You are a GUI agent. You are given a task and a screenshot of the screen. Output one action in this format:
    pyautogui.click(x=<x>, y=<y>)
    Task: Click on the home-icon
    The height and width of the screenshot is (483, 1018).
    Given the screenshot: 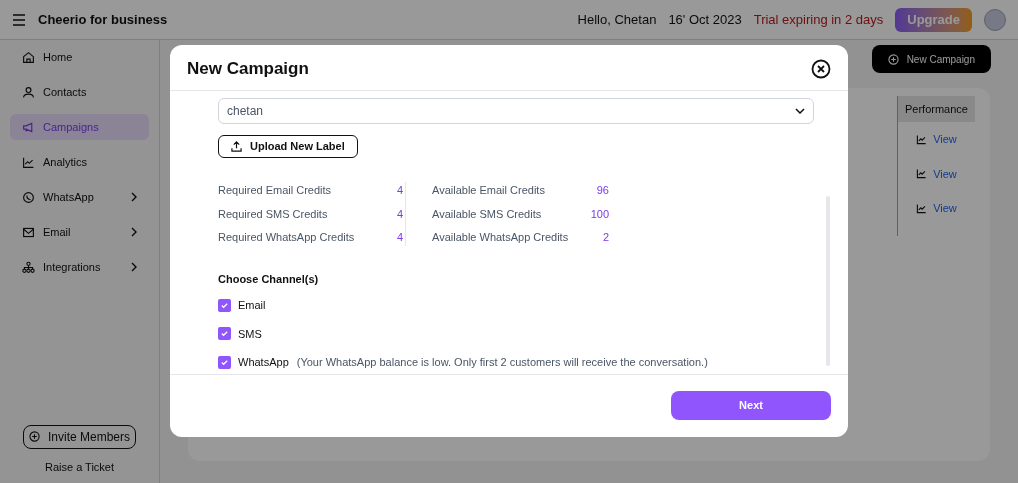 What is the action you would take?
    pyautogui.click(x=28, y=57)
    